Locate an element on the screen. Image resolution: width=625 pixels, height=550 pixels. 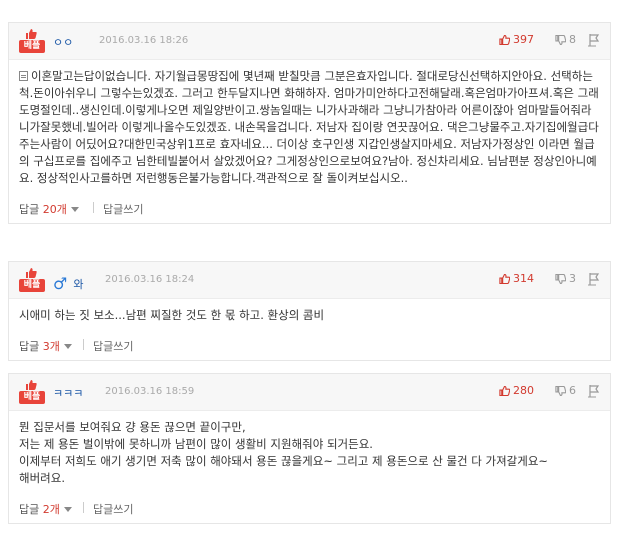
reply-count: 2개 is located at coordinates (51, 509).